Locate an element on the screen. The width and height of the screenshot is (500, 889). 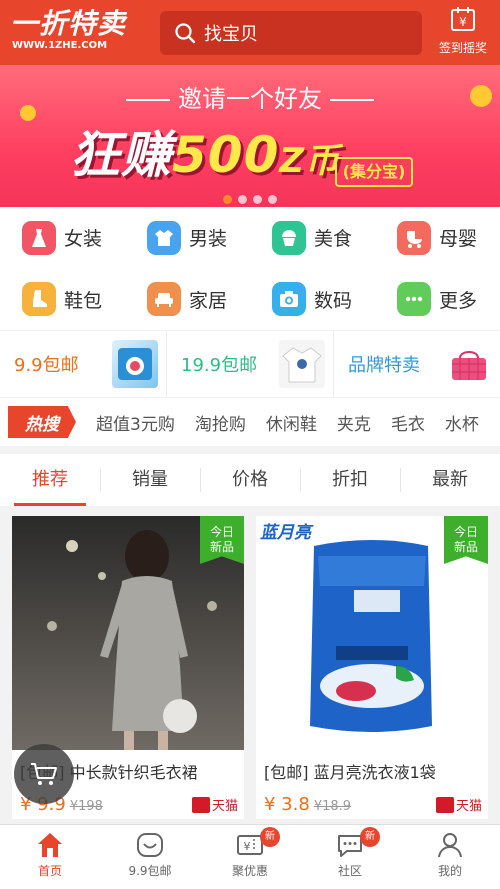
floating-cart-button is located at coordinates (44, 774).